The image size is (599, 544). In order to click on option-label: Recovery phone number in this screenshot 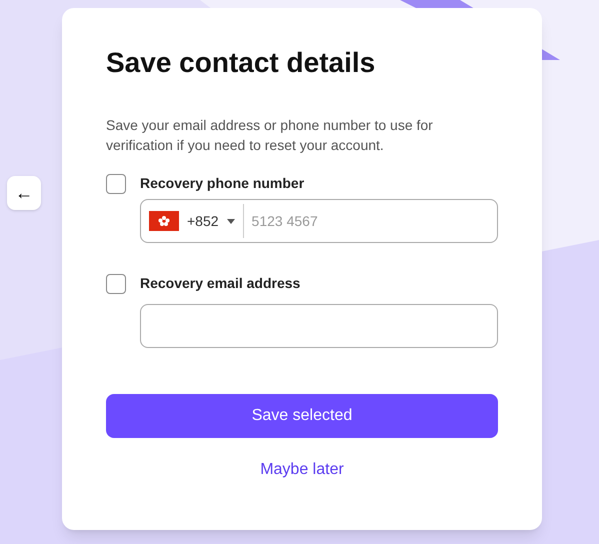, I will do `click(222, 183)`.